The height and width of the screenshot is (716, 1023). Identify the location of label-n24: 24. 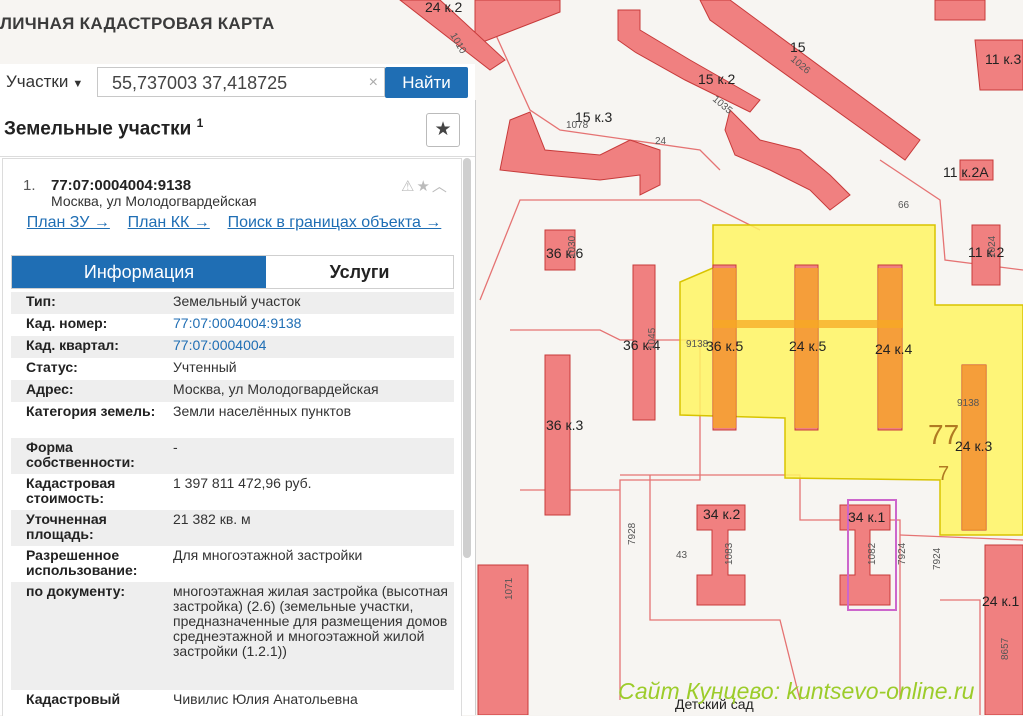
(661, 141).